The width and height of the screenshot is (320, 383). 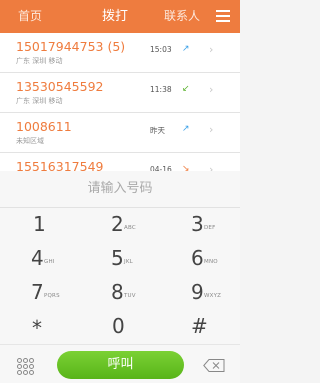 I want to click on call-number: 15516317549, so click(x=60, y=165).